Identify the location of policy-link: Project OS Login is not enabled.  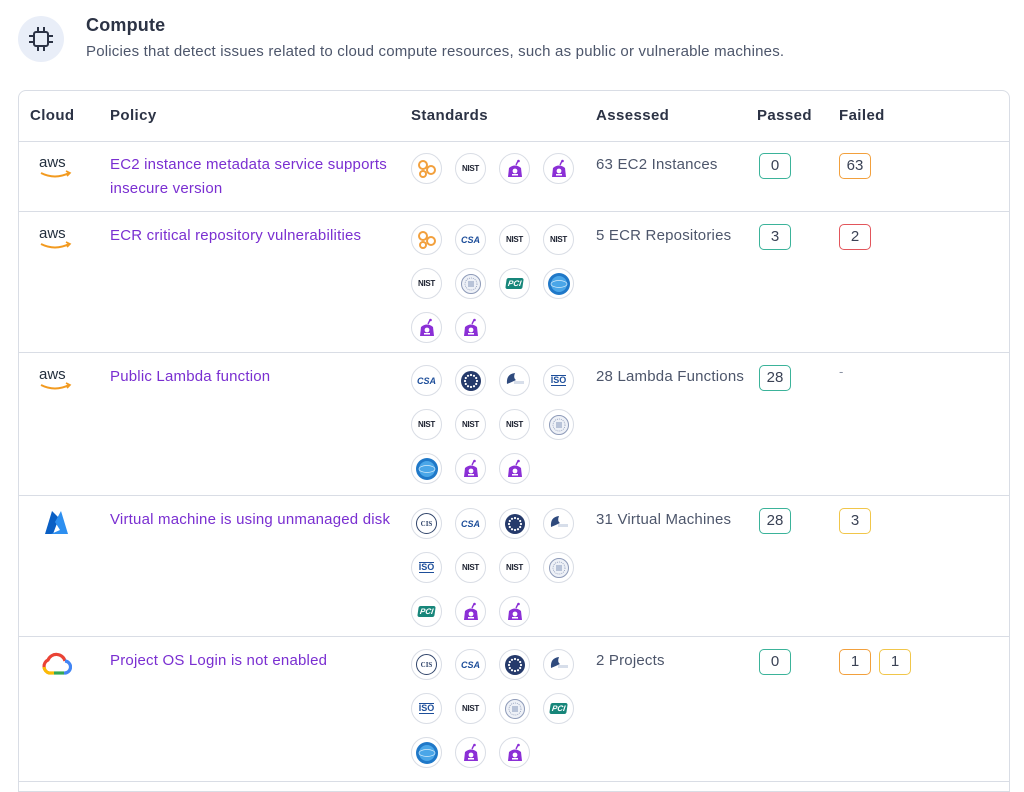
(258, 661).